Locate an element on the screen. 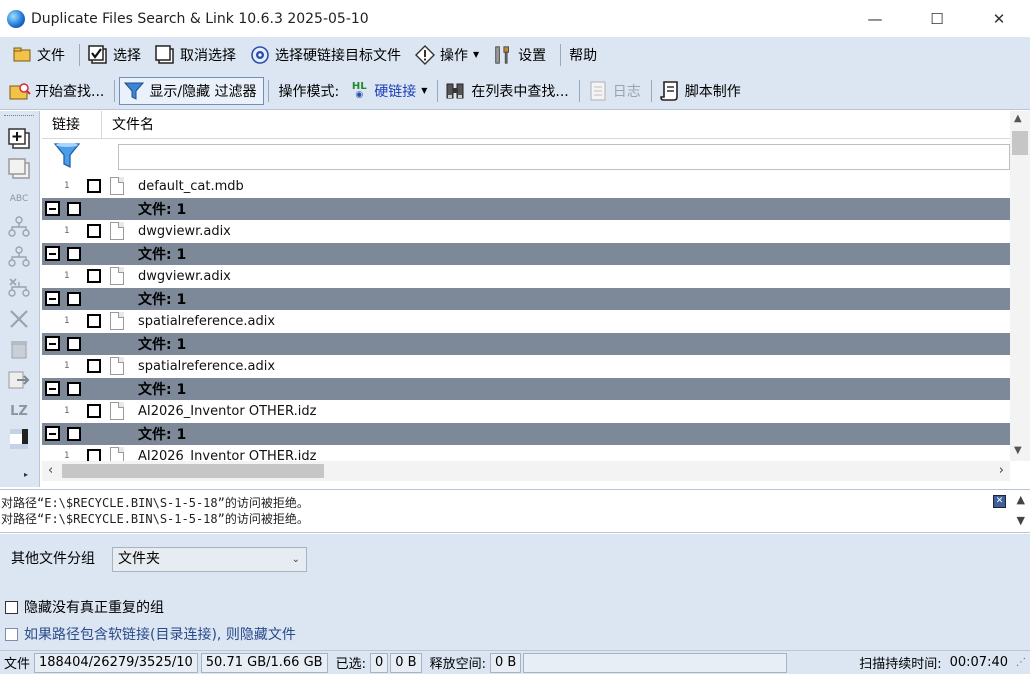 This screenshot has width=1030, height=674. menu-select-label: 选择 is located at coordinates (127, 55).